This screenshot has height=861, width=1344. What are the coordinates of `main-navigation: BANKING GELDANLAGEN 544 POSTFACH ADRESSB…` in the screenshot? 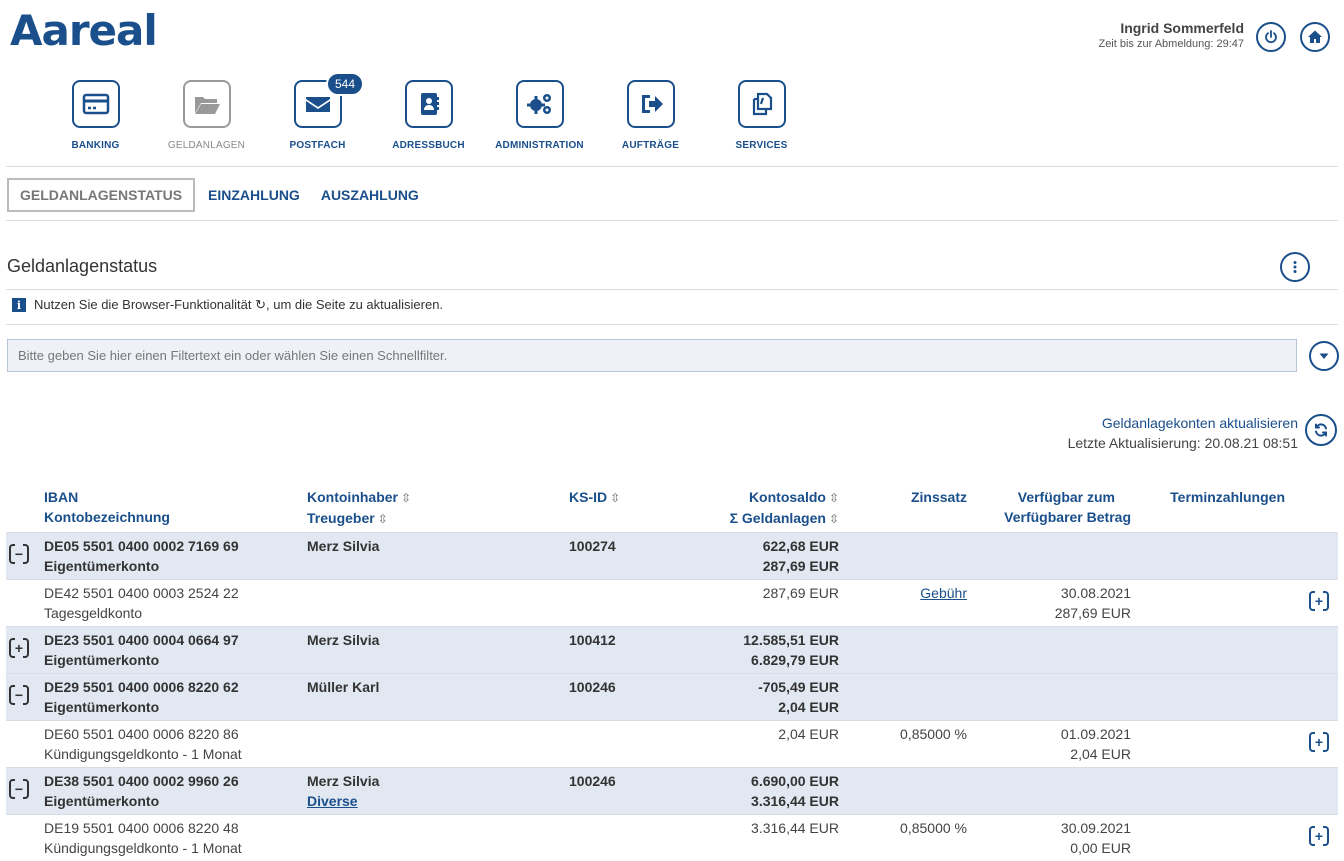 It's located at (428, 111).